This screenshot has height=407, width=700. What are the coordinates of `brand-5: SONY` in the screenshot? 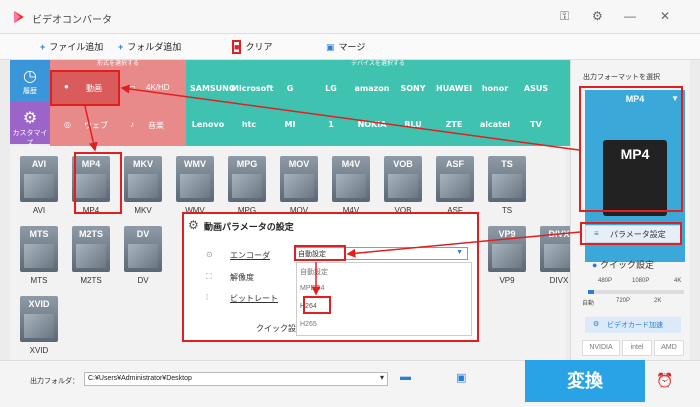 It's located at (413, 88).